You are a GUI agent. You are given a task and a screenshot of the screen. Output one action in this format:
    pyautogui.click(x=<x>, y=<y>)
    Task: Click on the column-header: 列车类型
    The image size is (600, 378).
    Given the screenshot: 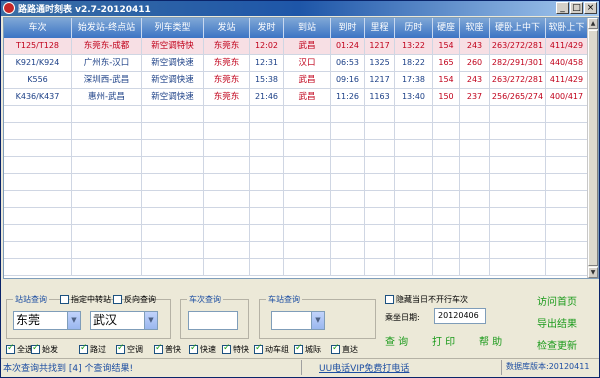 What is the action you would take?
    pyautogui.click(x=173, y=28)
    